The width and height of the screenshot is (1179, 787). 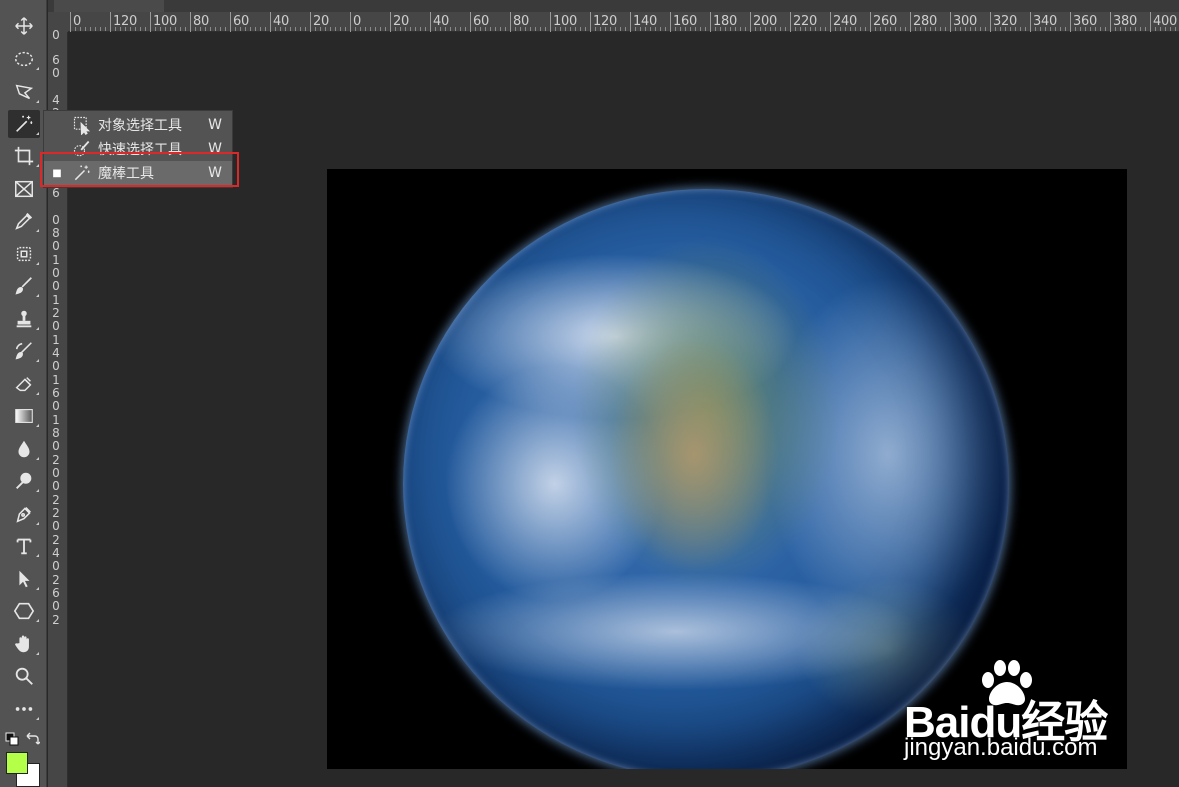 I want to click on foreground-color-swatch, so click(x=17, y=763).